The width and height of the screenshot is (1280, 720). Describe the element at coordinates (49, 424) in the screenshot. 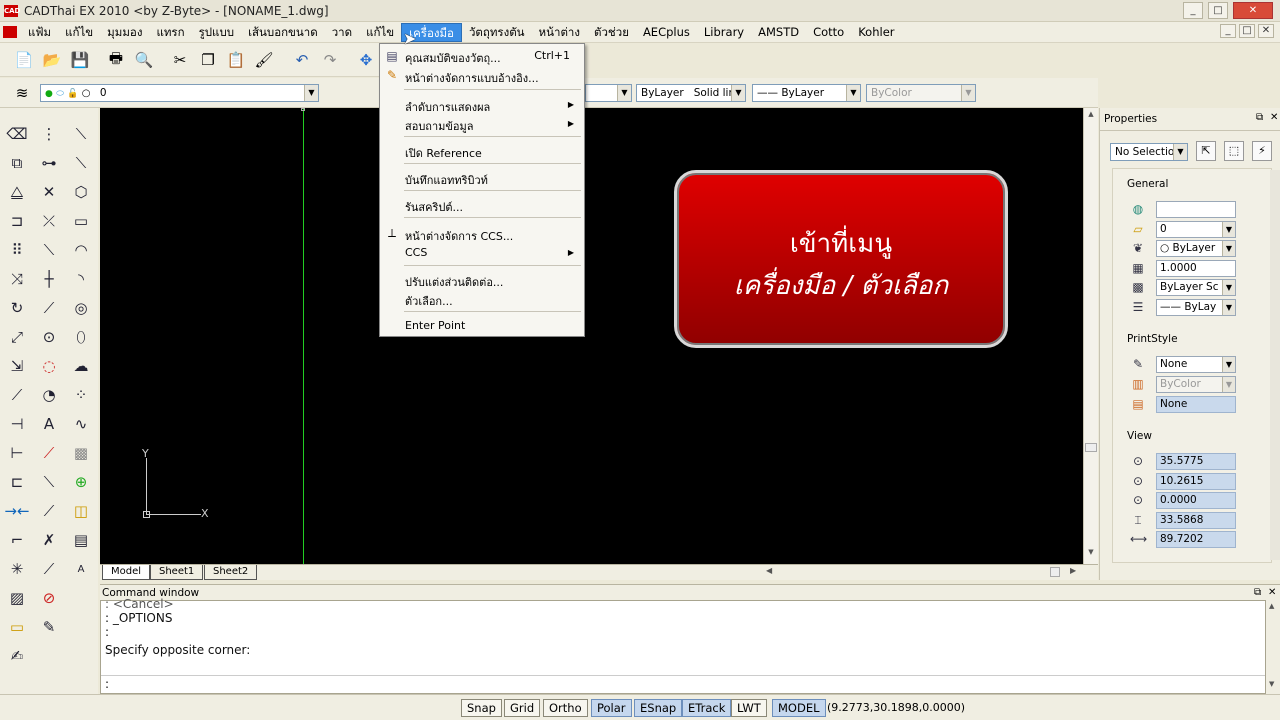

I see `text-icon: A` at that location.